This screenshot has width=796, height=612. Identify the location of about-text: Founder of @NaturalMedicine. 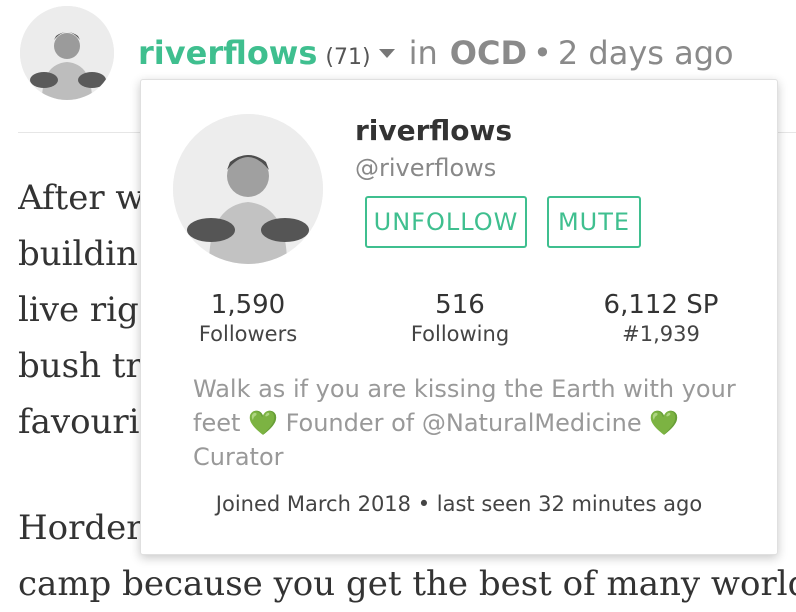
(463, 423).